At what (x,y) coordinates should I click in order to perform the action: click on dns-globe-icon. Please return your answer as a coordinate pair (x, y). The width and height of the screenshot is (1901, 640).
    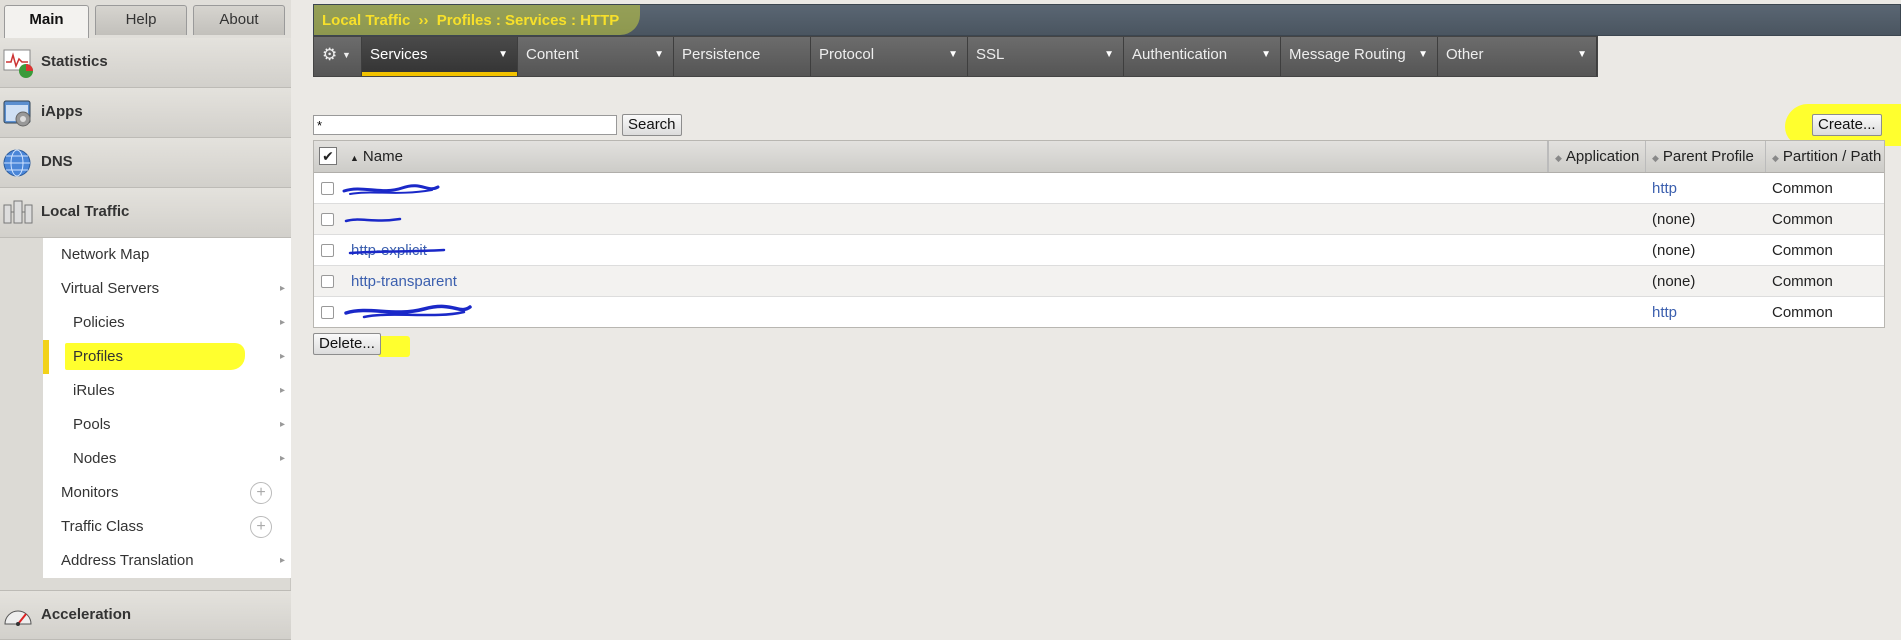
    Looking at the image, I should click on (17, 163).